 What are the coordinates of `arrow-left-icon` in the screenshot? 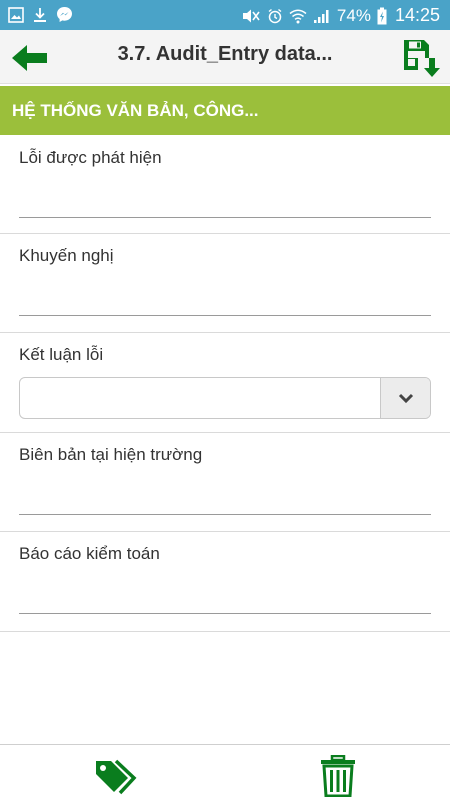 It's located at (29, 58).